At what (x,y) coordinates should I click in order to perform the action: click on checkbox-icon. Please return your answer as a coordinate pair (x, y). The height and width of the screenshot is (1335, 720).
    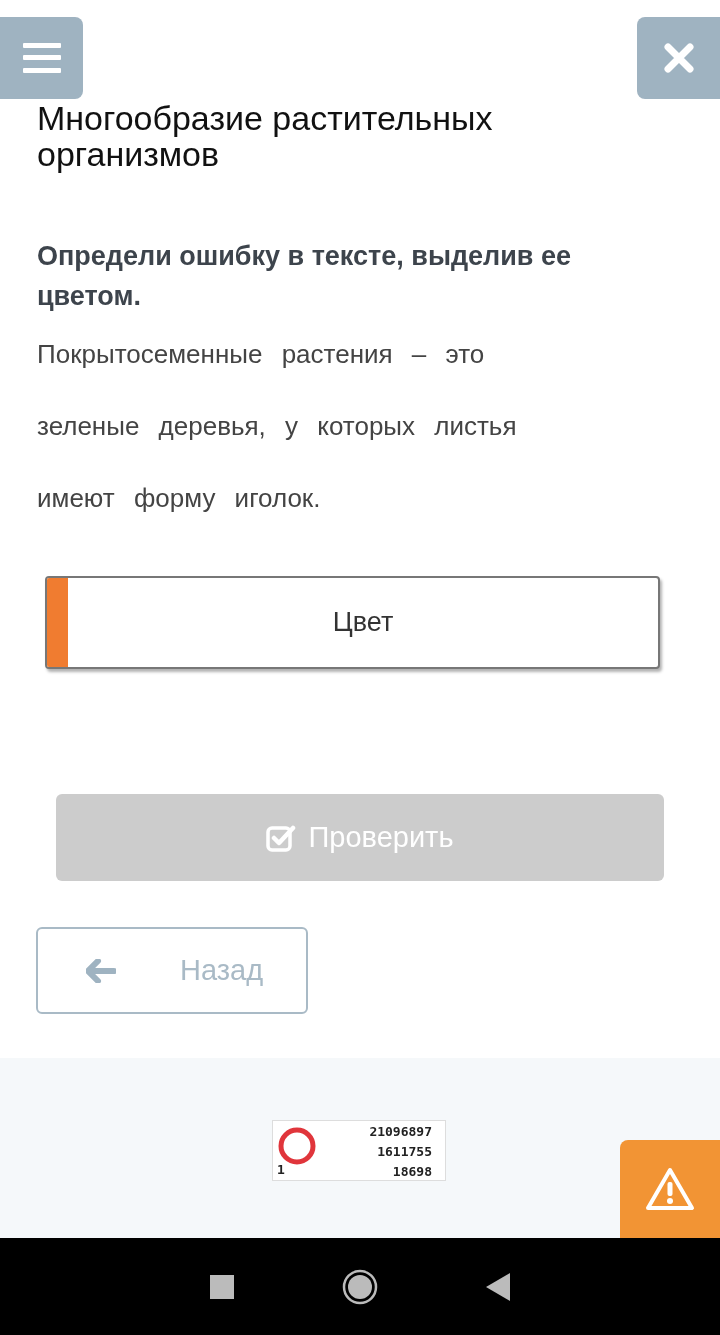
    Looking at the image, I should click on (281, 837).